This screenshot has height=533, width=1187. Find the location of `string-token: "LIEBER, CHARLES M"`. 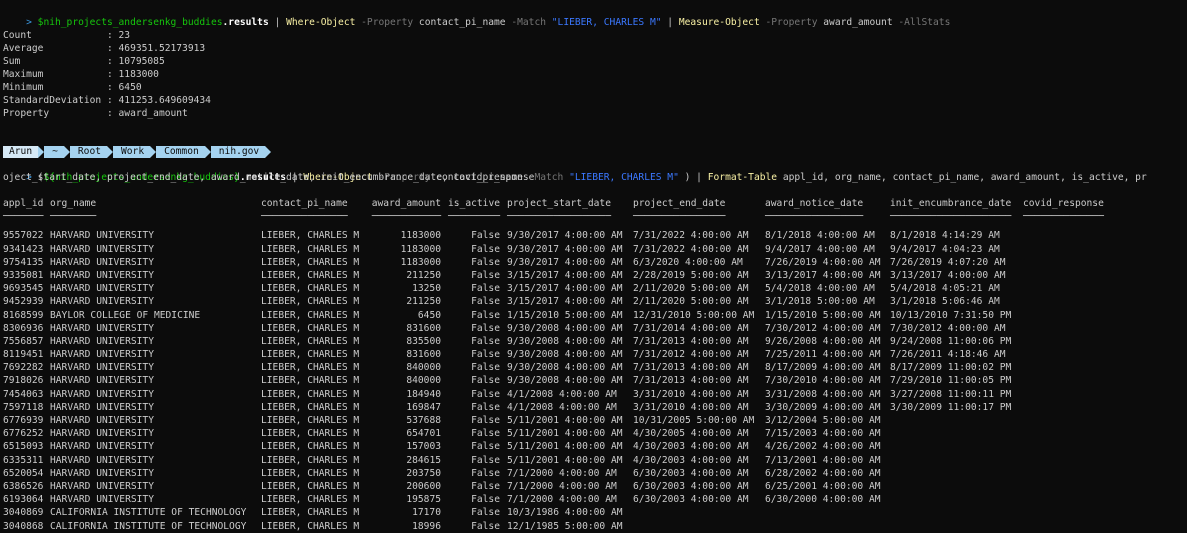

string-token: "LIEBER, CHARLES M" is located at coordinates (624, 177).